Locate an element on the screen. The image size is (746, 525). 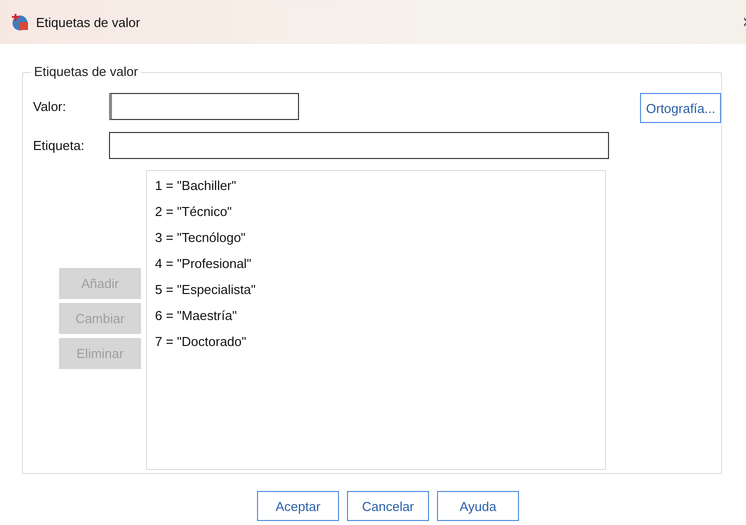
list-item: 2 = "Técnico" is located at coordinates (376, 212).